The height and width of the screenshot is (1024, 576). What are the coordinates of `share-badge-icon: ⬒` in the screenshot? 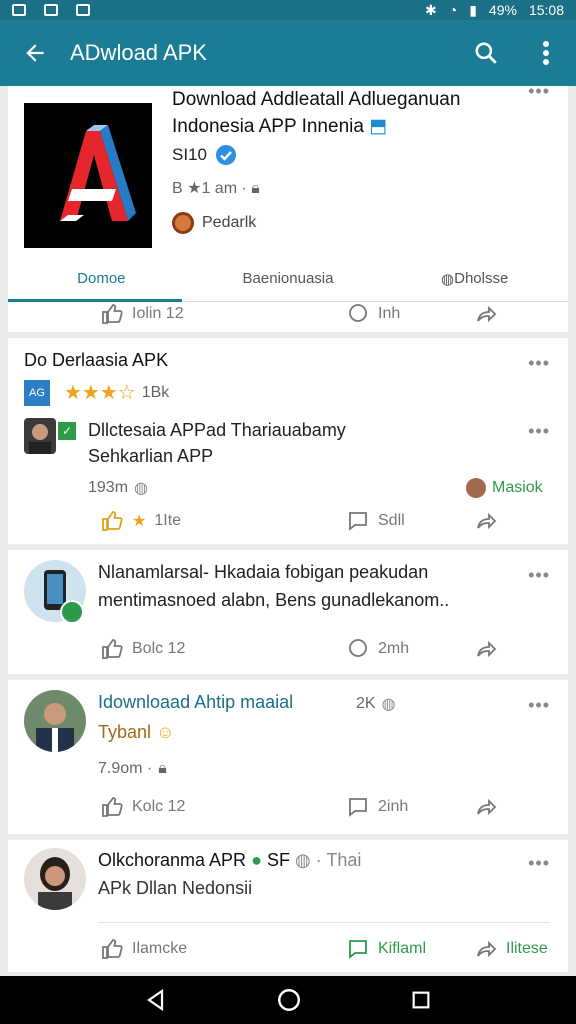 It's located at (378, 126).